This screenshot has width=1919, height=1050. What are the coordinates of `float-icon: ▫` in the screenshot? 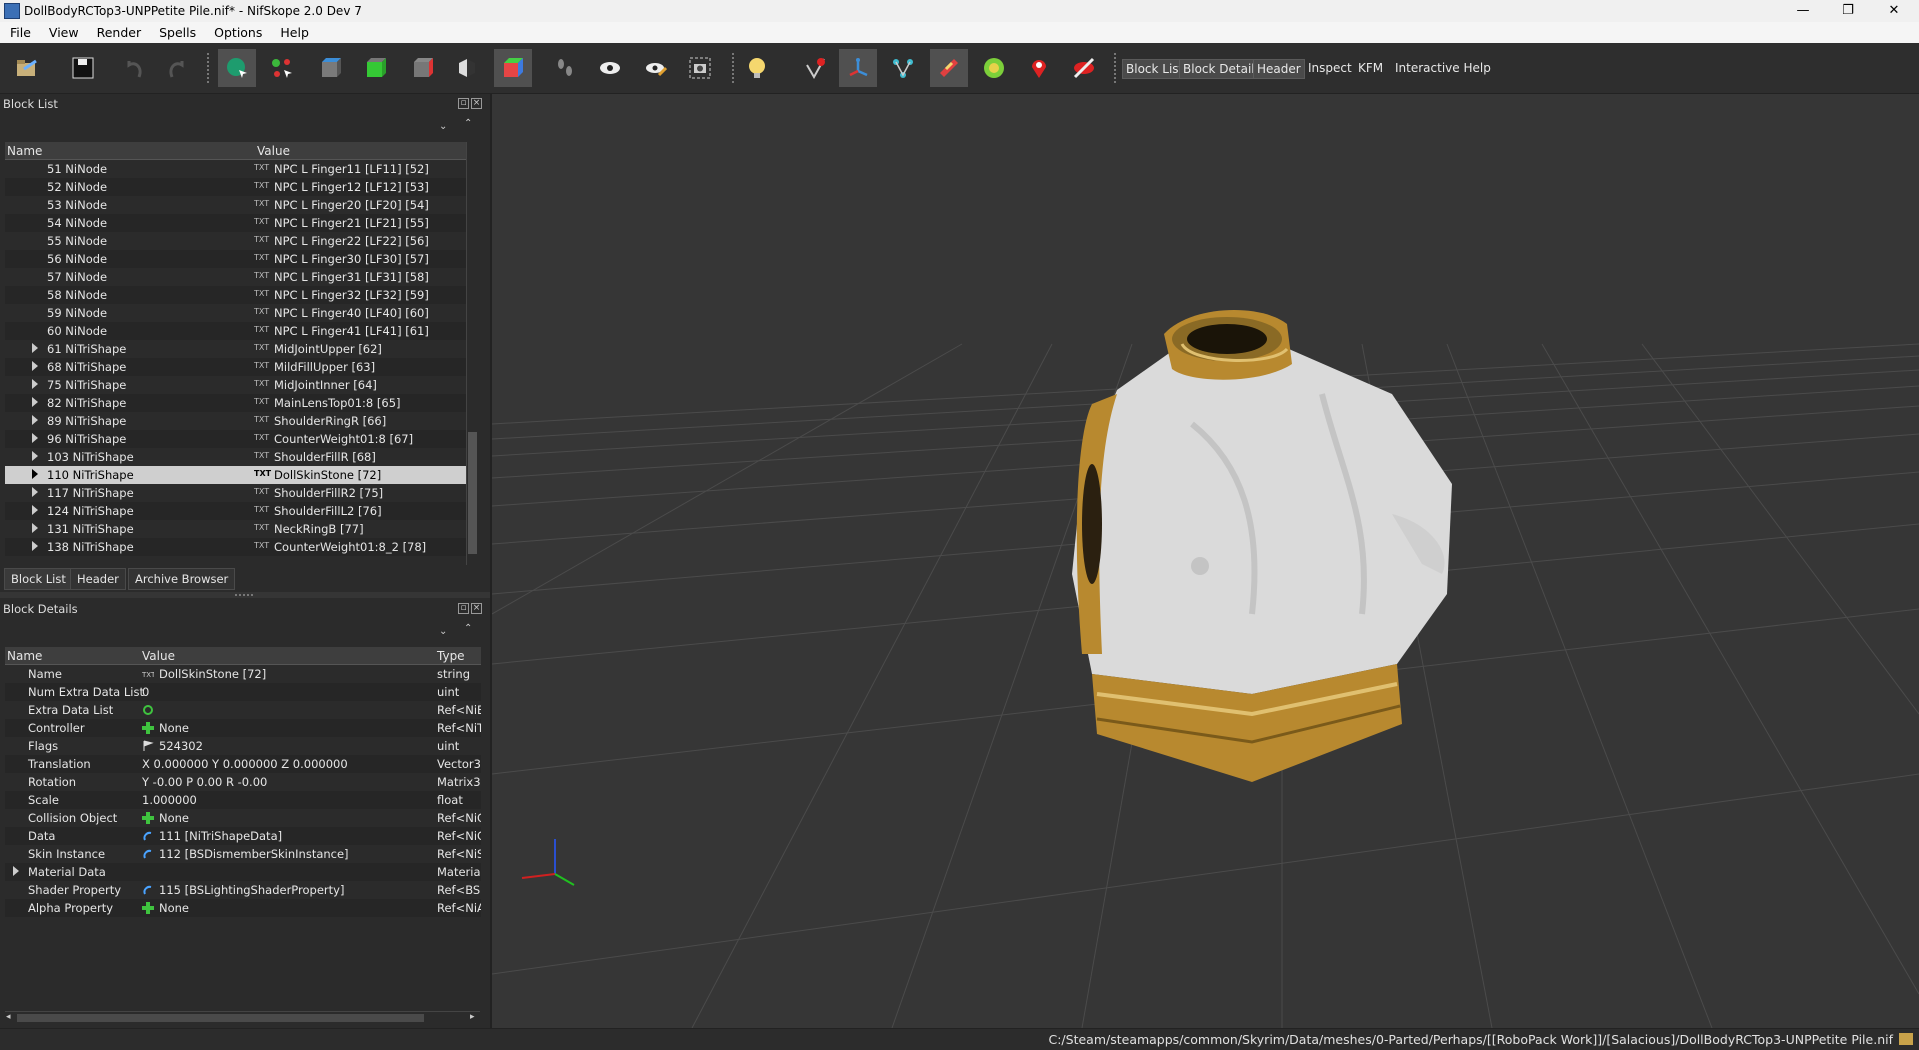 It's located at (463, 103).